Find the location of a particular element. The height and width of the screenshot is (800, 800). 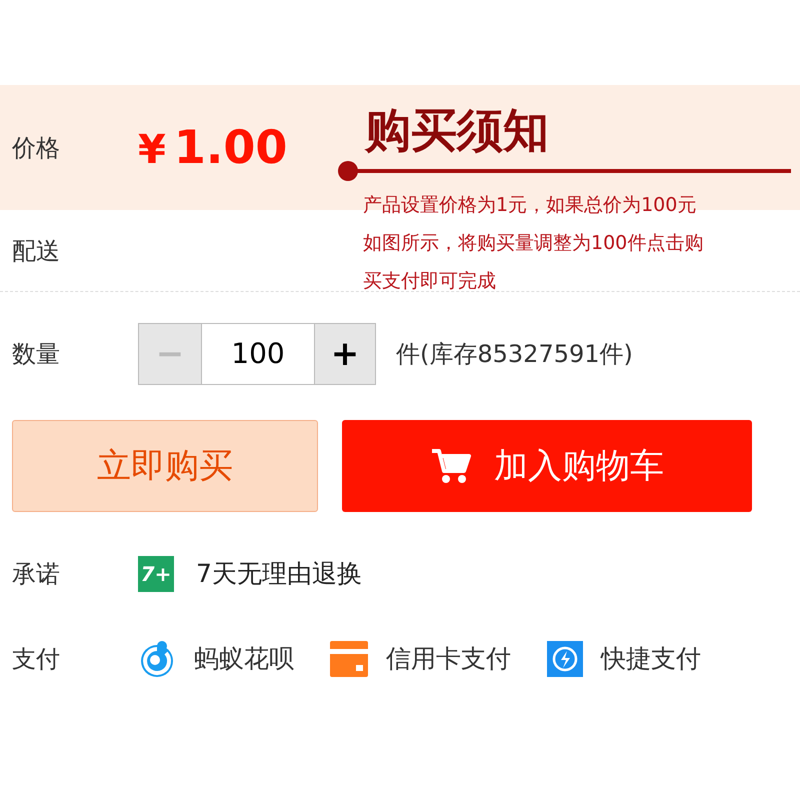

lightning-icon is located at coordinates (565, 659).